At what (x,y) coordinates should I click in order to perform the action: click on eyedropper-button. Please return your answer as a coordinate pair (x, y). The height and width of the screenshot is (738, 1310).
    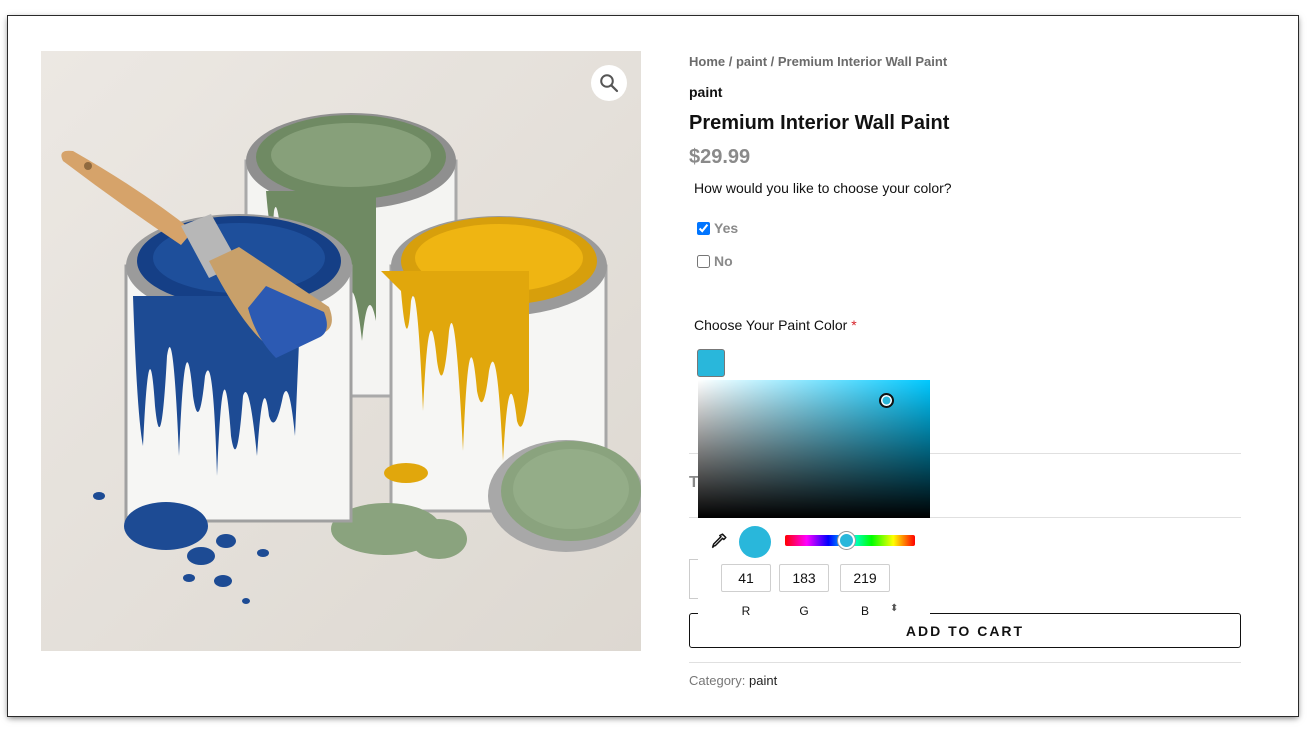
    Looking at the image, I should click on (719, 541).